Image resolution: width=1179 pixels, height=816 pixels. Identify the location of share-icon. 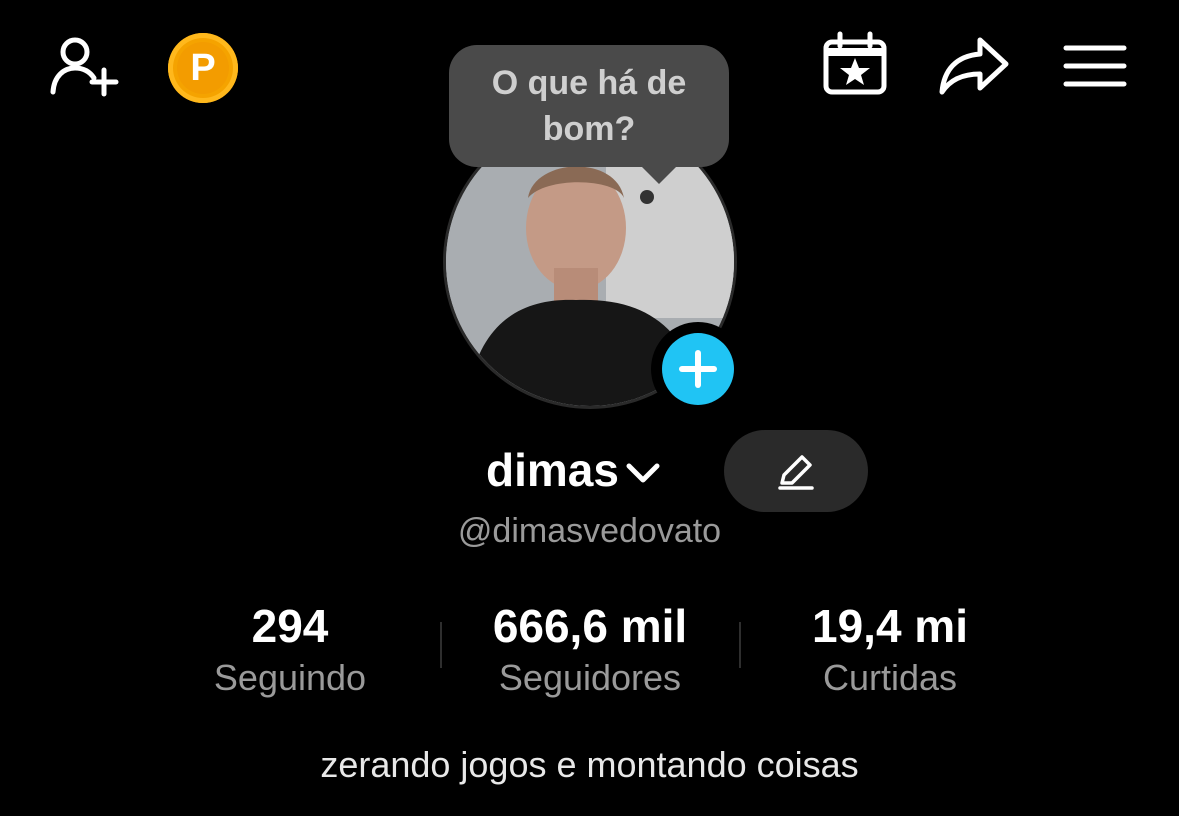
(975, 66).